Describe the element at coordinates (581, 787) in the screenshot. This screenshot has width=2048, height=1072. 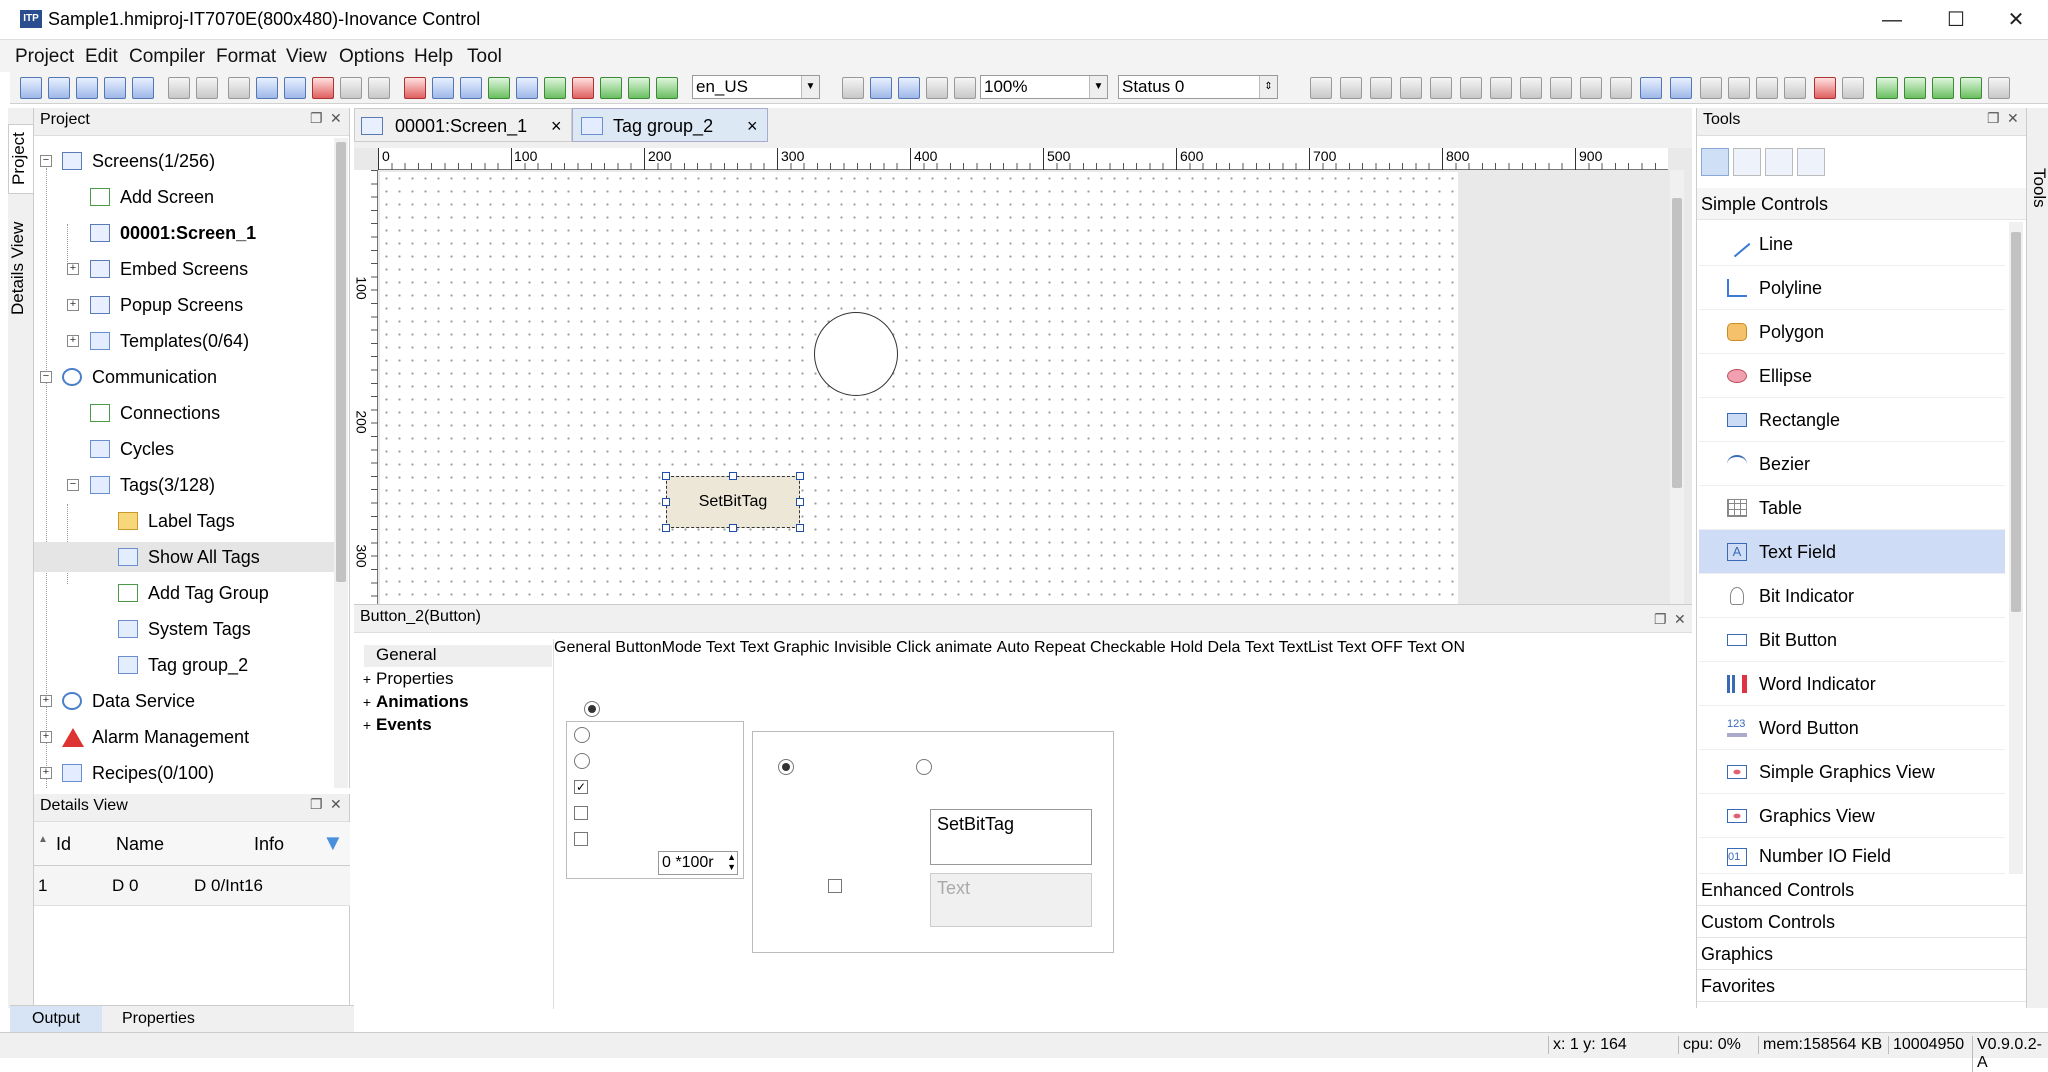
I see `click-animate-checkbox: ✓` at that location.